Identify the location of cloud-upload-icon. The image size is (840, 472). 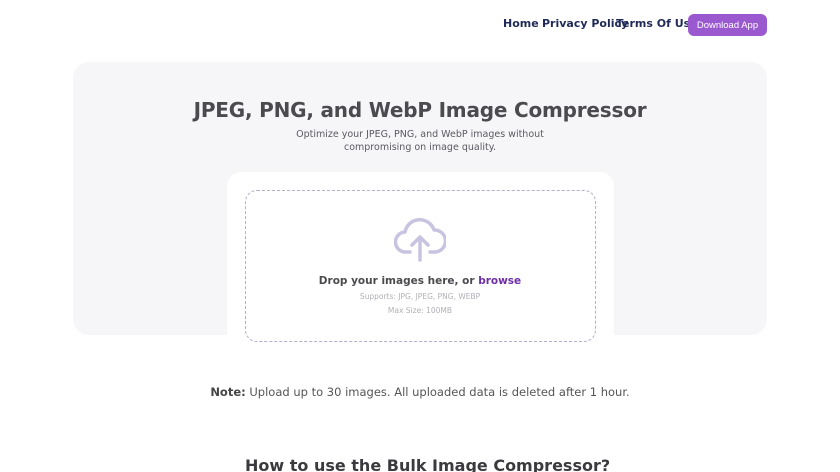
(420, 240).